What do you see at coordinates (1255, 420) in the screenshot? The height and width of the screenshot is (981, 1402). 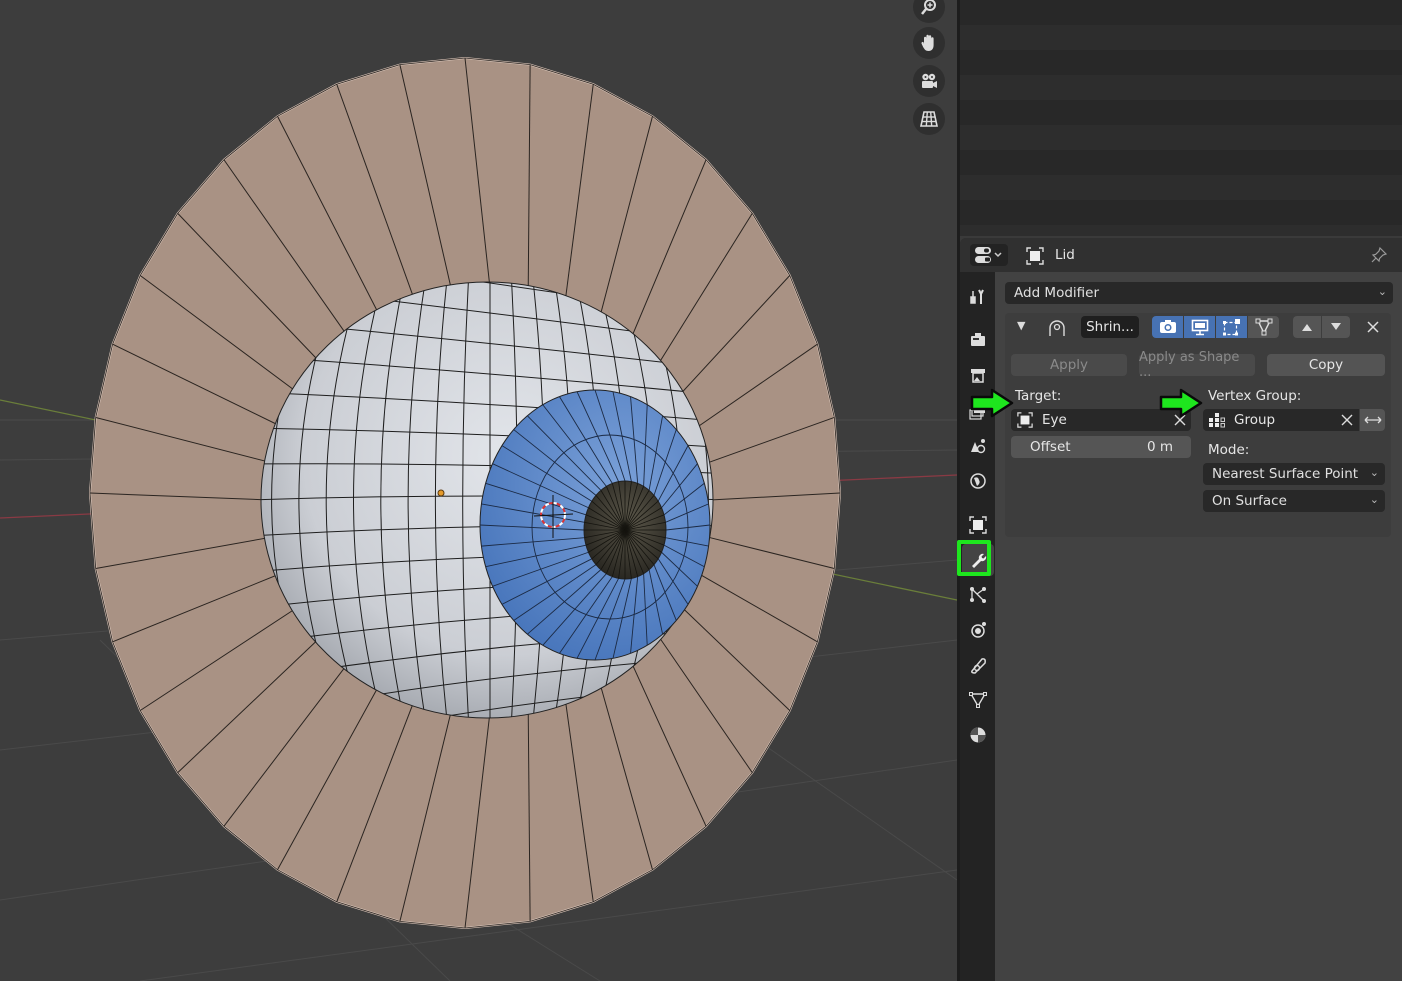 I see `vertex-group-value: Group` at bounding box center [1255, 420].